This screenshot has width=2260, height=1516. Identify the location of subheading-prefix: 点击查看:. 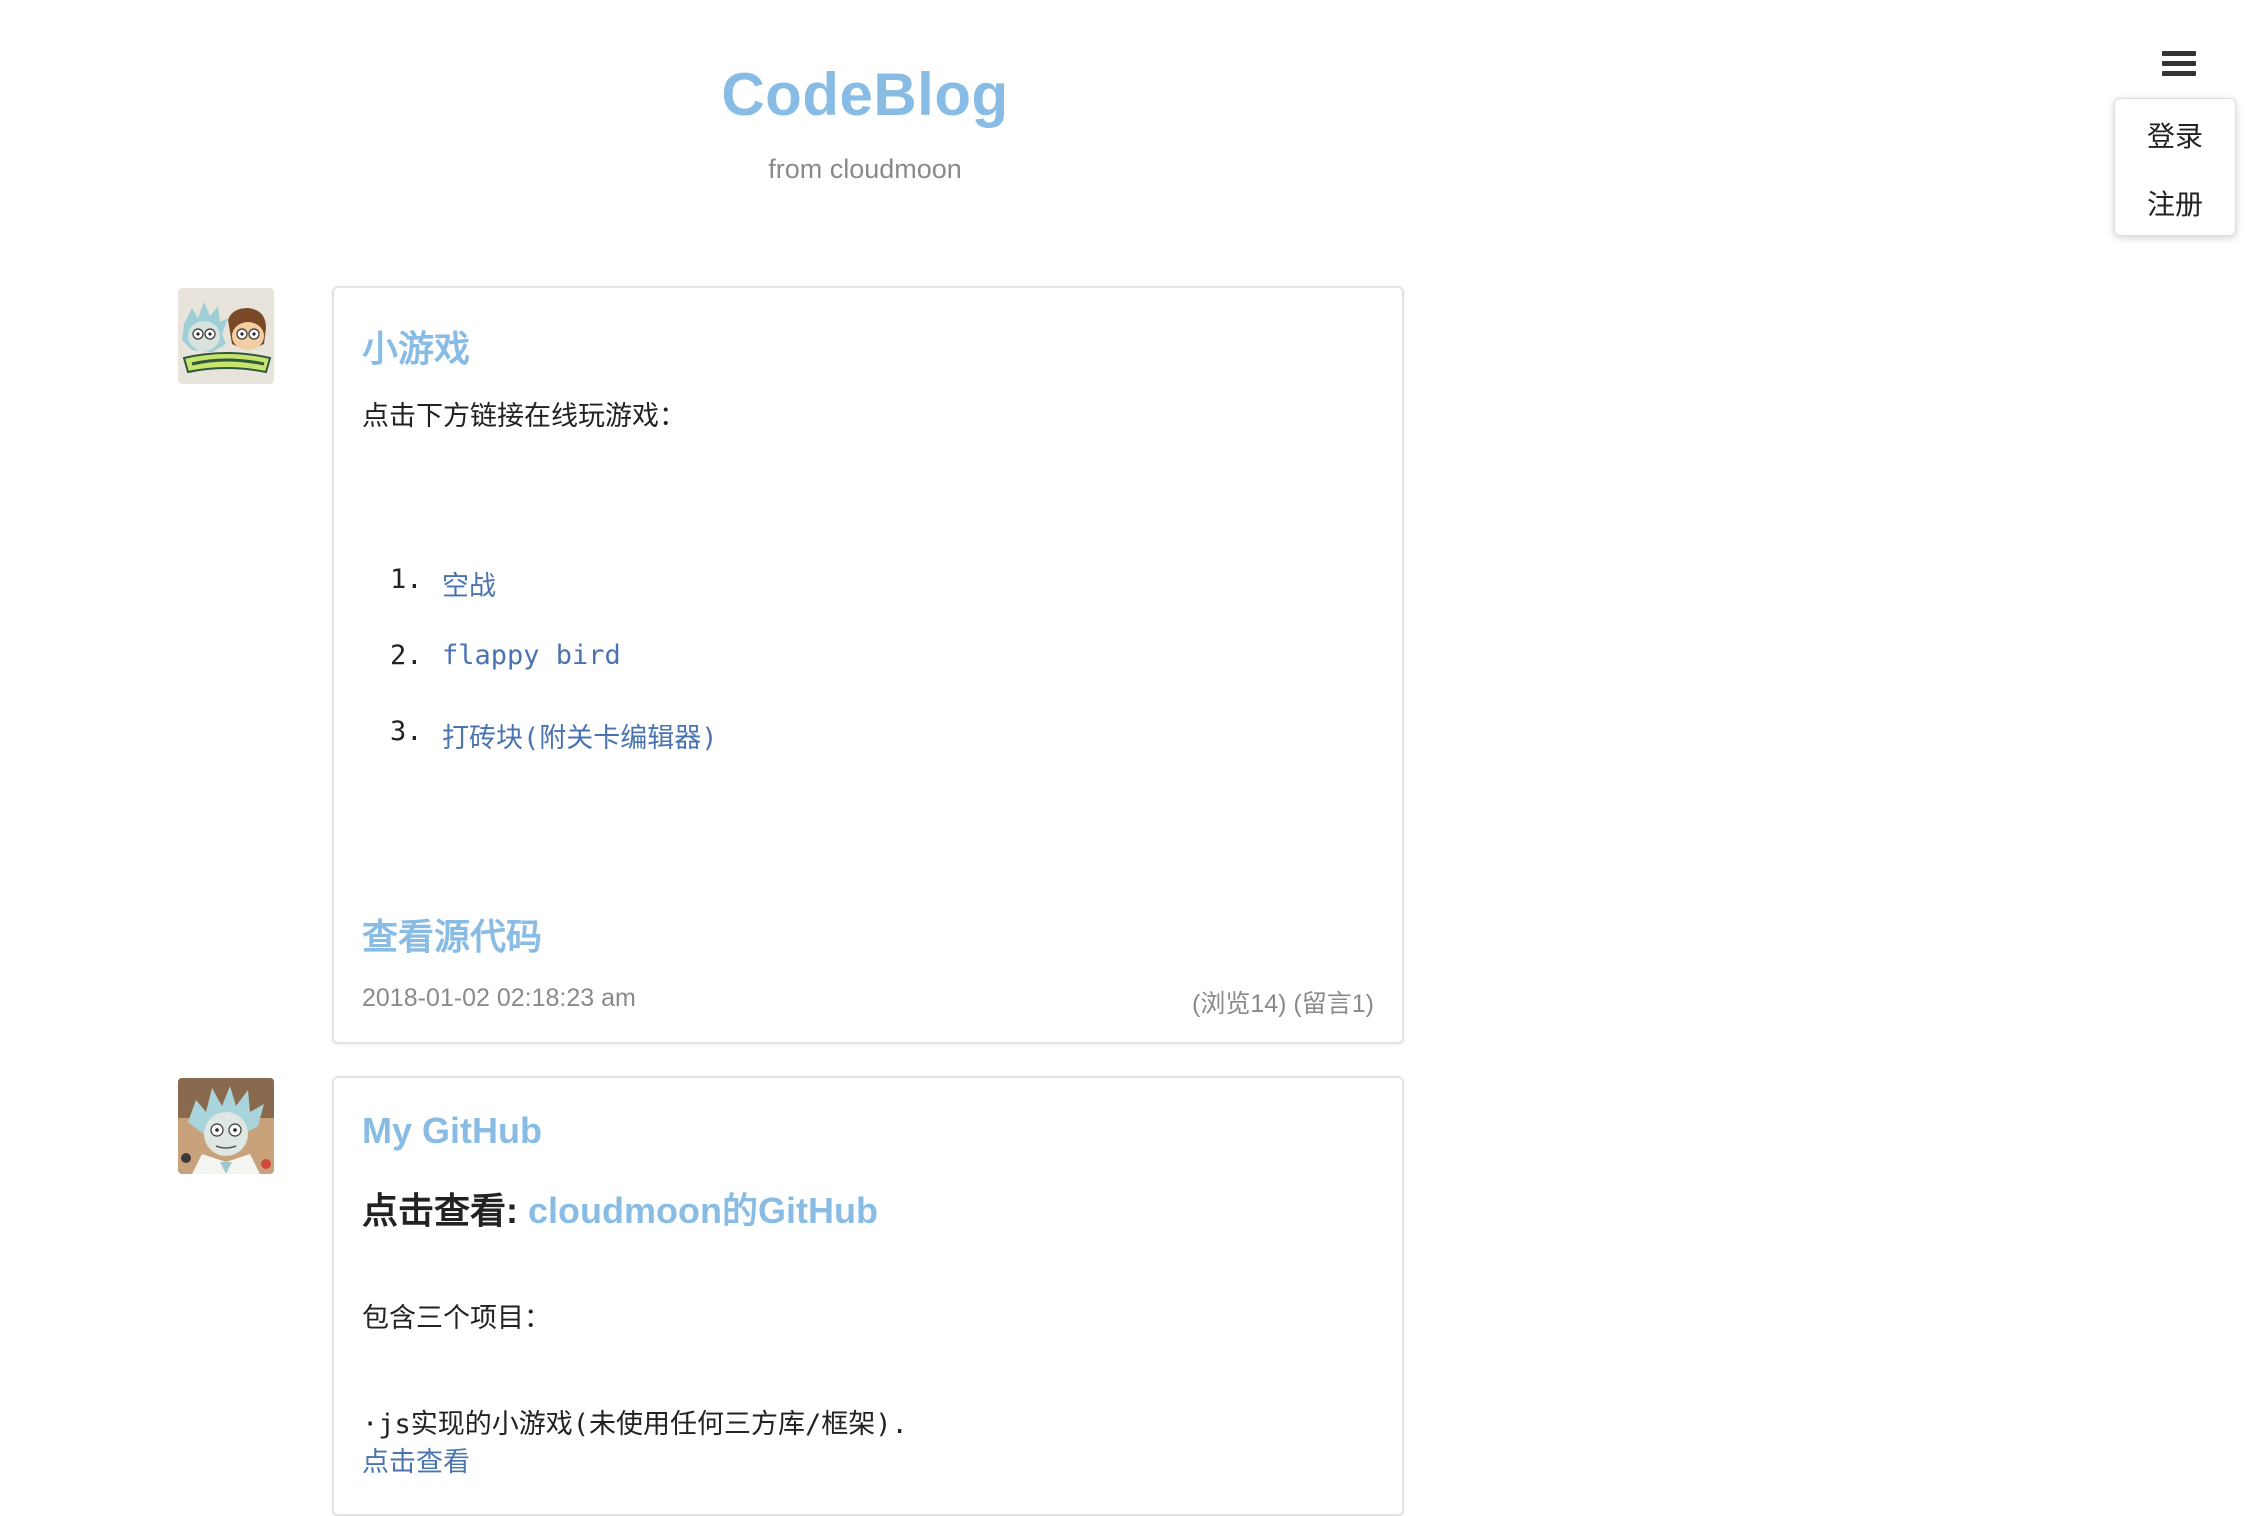
(445, 1210).